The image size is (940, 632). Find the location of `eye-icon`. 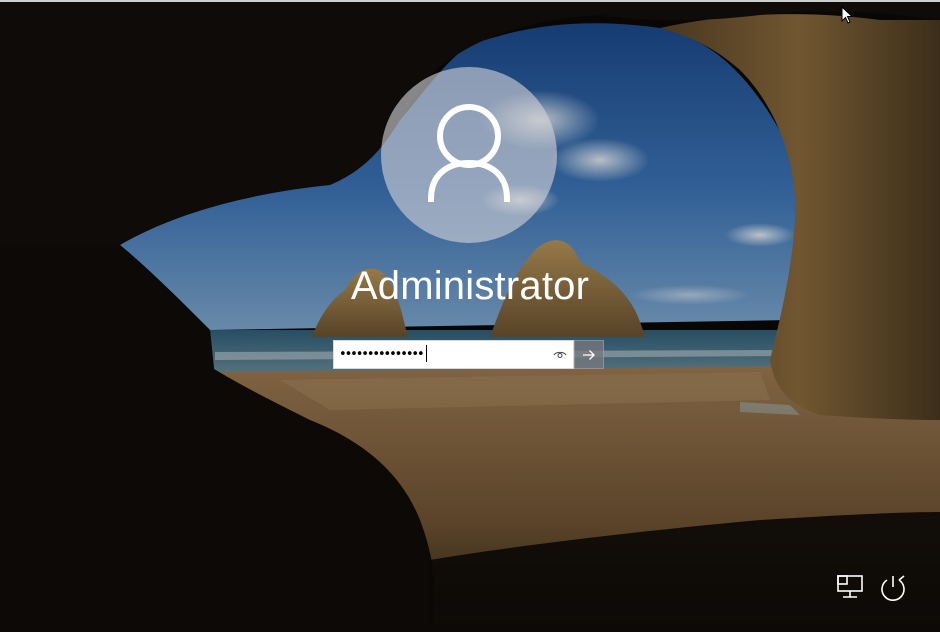

eye-icon is located at coordinates (560, 355).